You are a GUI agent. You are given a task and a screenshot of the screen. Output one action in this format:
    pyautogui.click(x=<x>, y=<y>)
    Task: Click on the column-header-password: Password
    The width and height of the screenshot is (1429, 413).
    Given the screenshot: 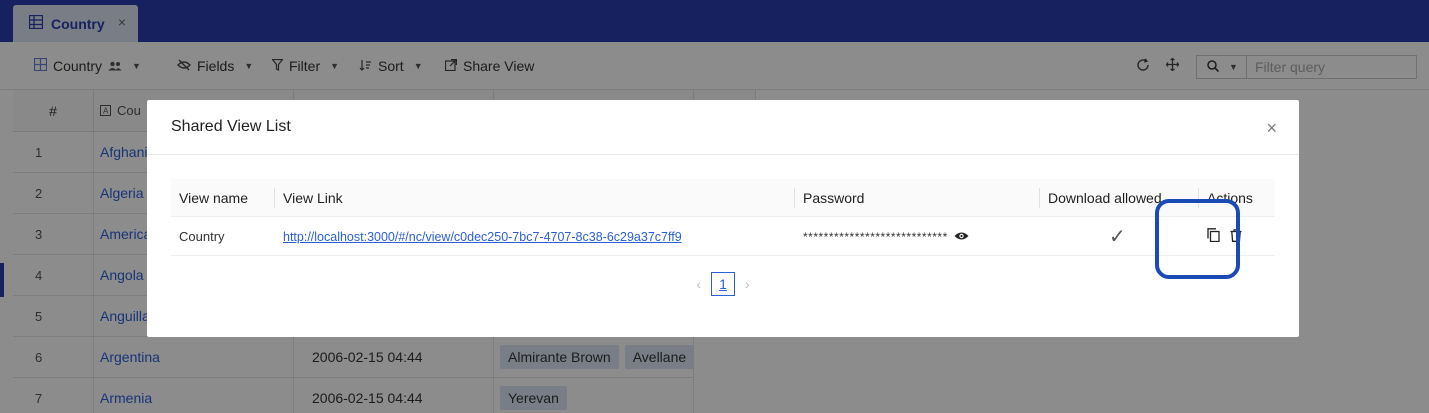 What is the action you would take?
    pyautogui.click(x=834, y=198)
    